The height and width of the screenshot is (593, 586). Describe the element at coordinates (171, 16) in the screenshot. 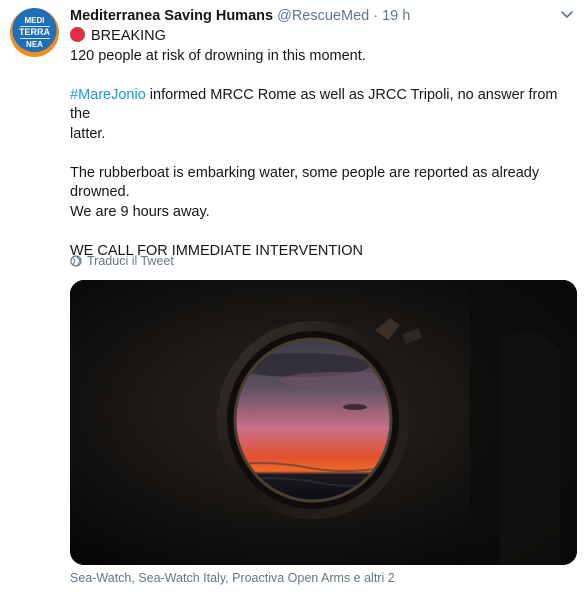

I see `display-name: Mediterranea Saving Humans` at that location.